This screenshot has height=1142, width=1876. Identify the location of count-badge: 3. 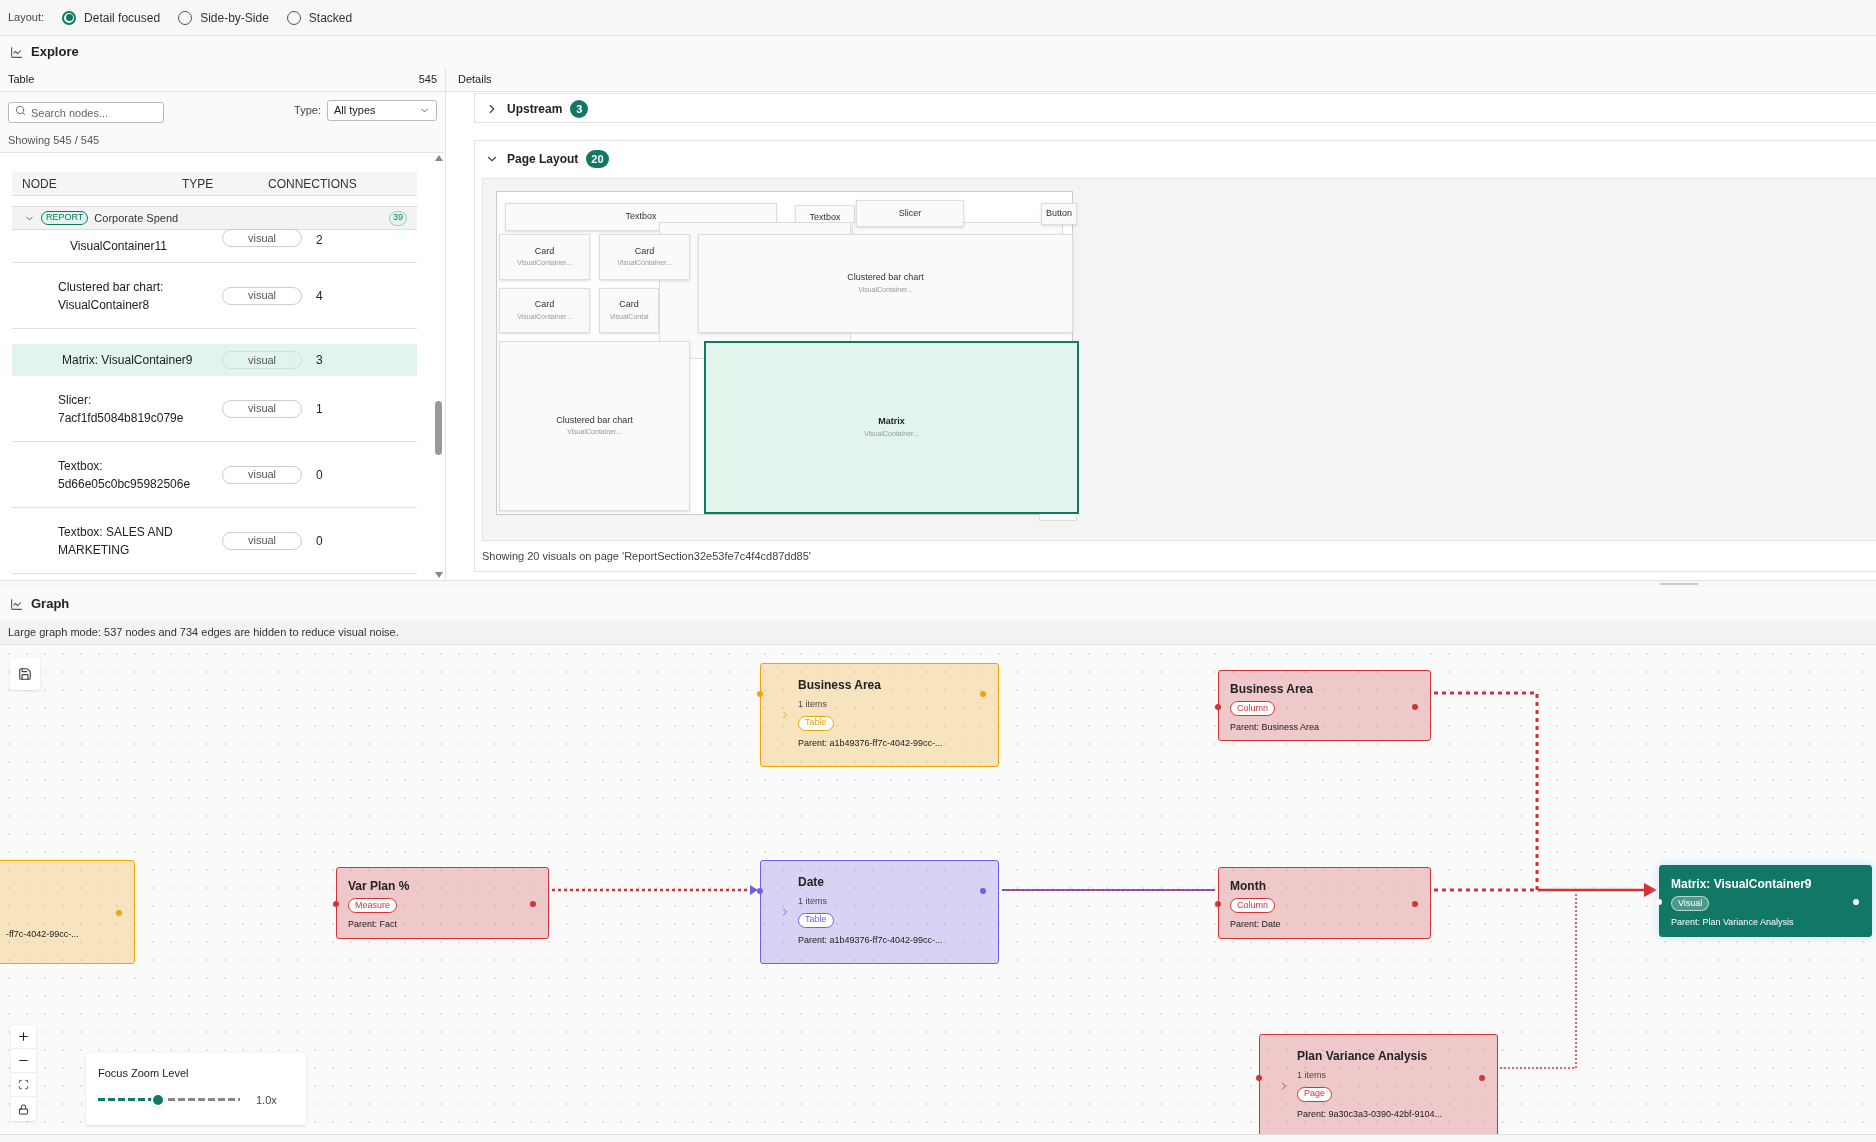
(579, 109).